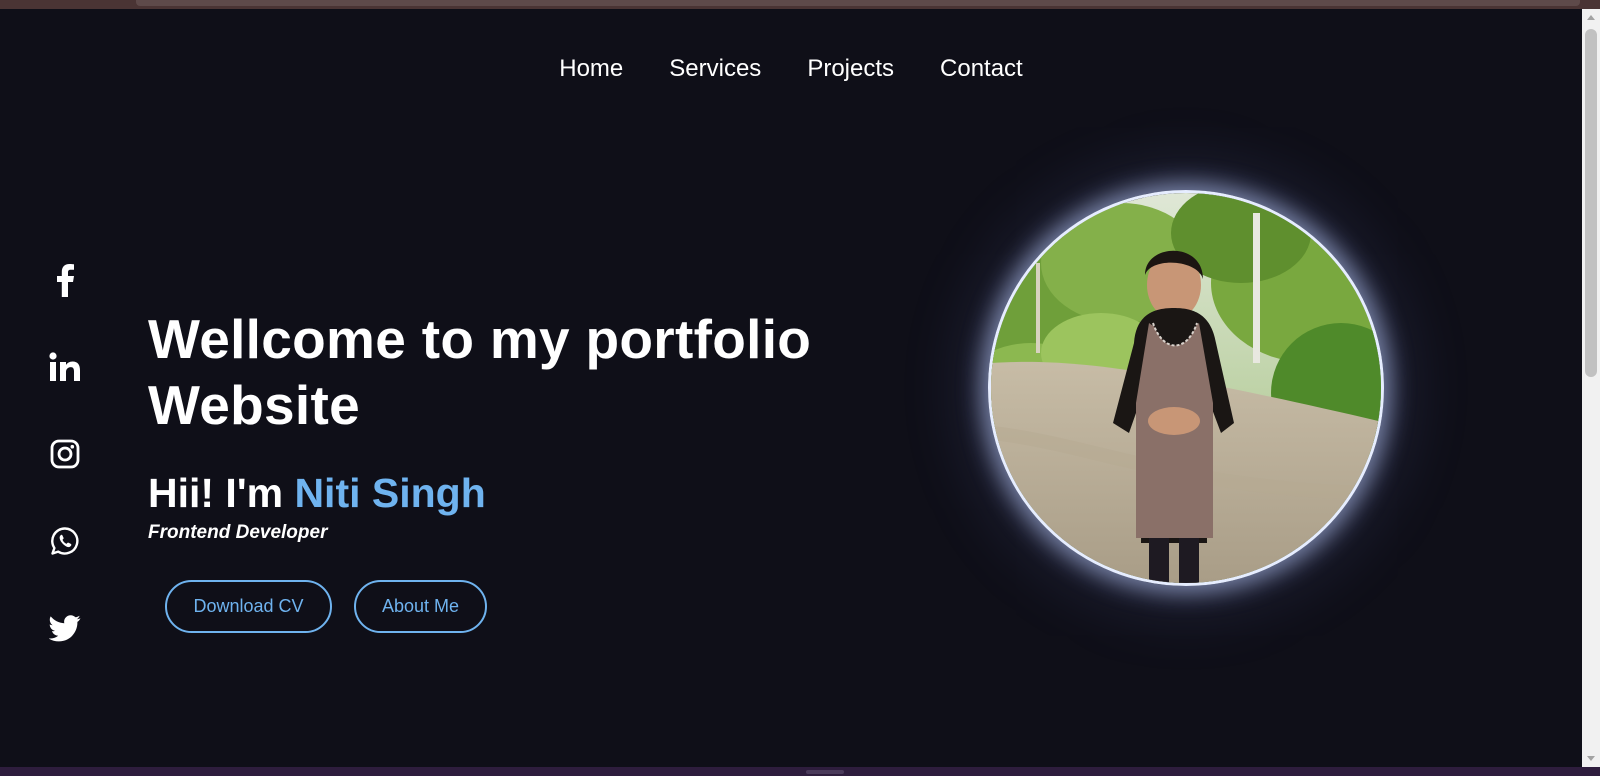 The image size is (1600, 776). Describe the element at coordinates (528, 372) in the screenshot. I see `hero-title: Wellcome to my portfolio Website` at that location.